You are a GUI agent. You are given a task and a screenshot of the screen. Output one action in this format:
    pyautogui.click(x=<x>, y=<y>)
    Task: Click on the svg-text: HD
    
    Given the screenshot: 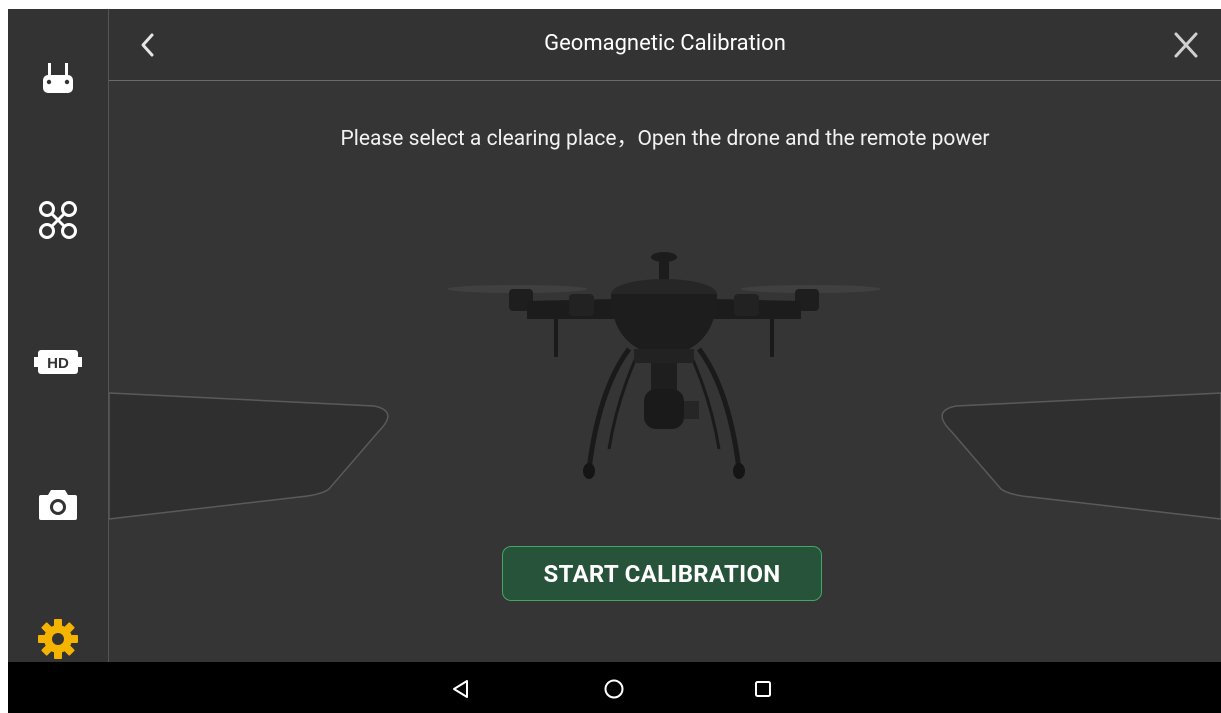 What is the action you would take?
    pyautogui.click(x=58, y=363)
    